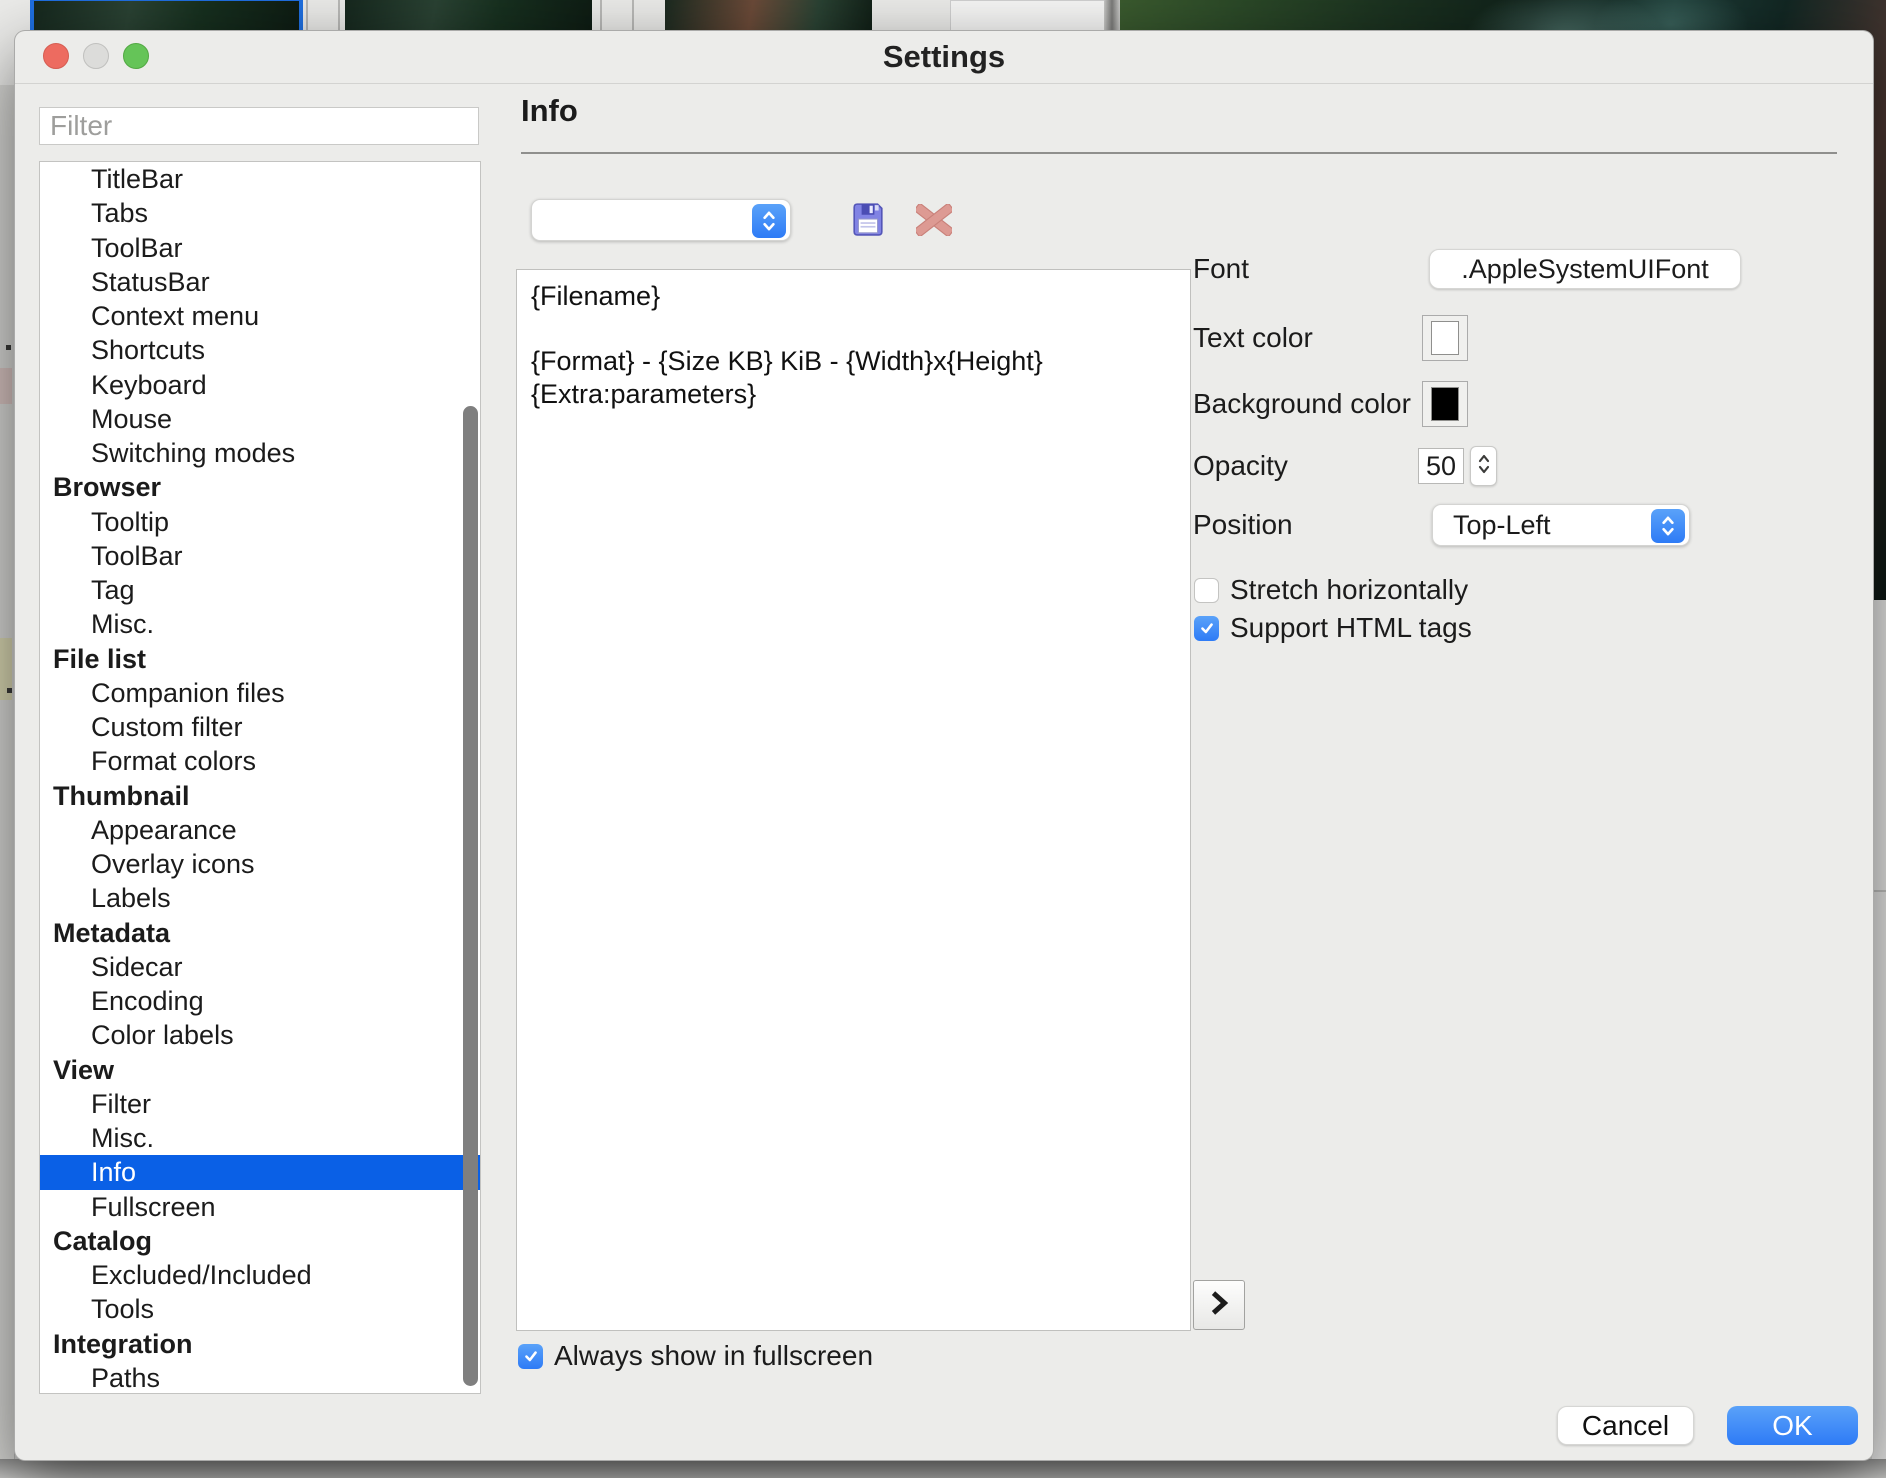  I want to click on text-color-well, so click(1445, 338).